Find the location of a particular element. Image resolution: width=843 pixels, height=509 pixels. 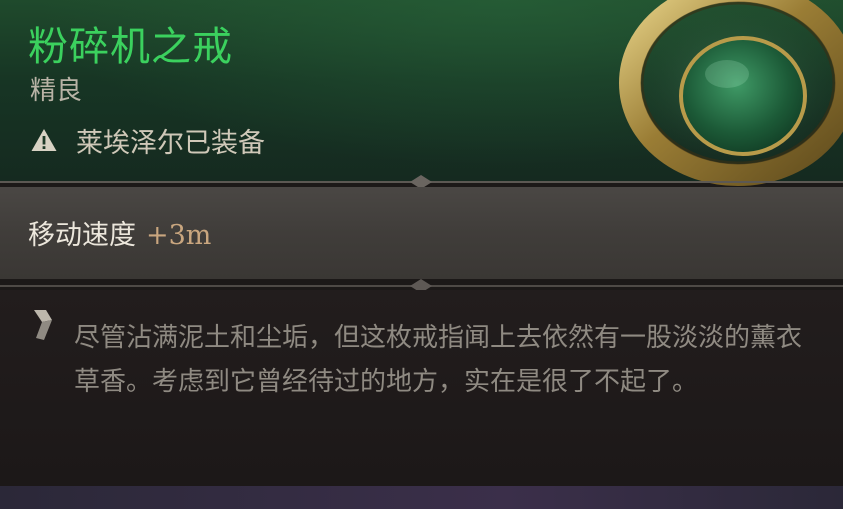

equipped-by-text: 莱埃泽尔已装备 is located at coordinates (170, 143).